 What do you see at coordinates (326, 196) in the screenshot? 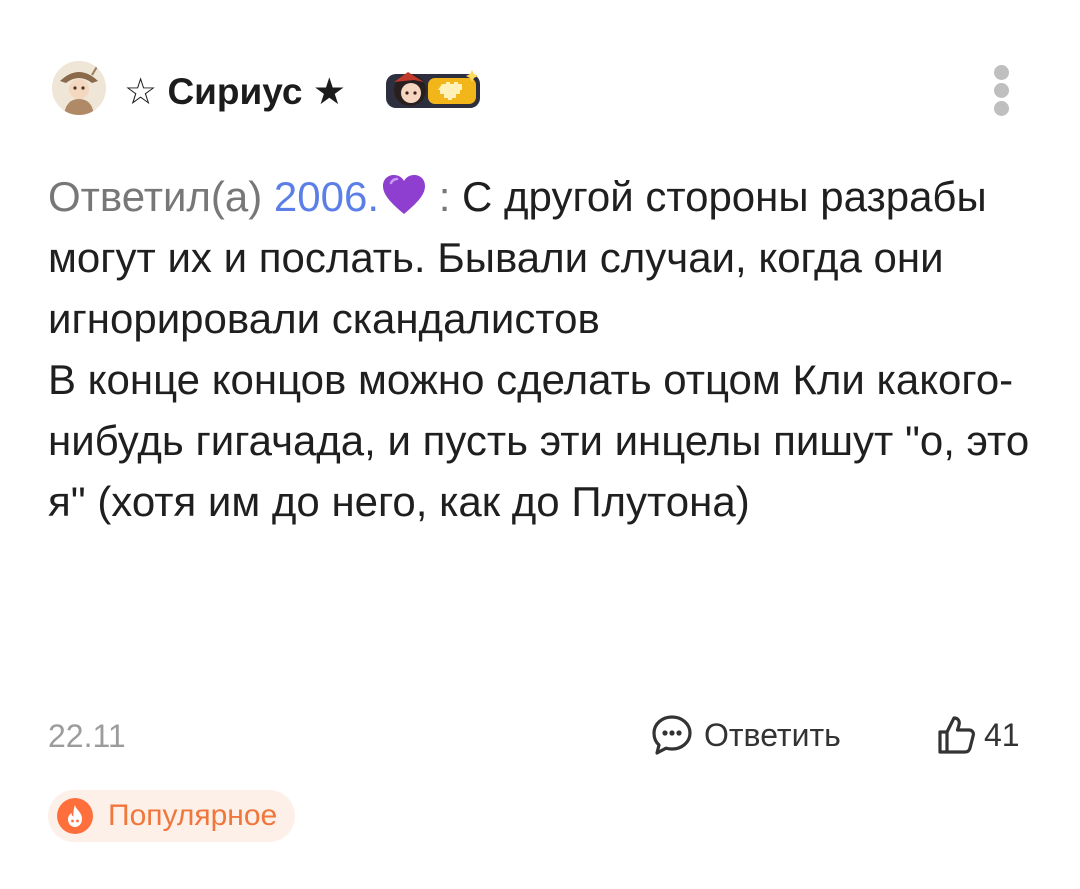
I see `mention-link: 2006.` at bounding box center [326, 196].